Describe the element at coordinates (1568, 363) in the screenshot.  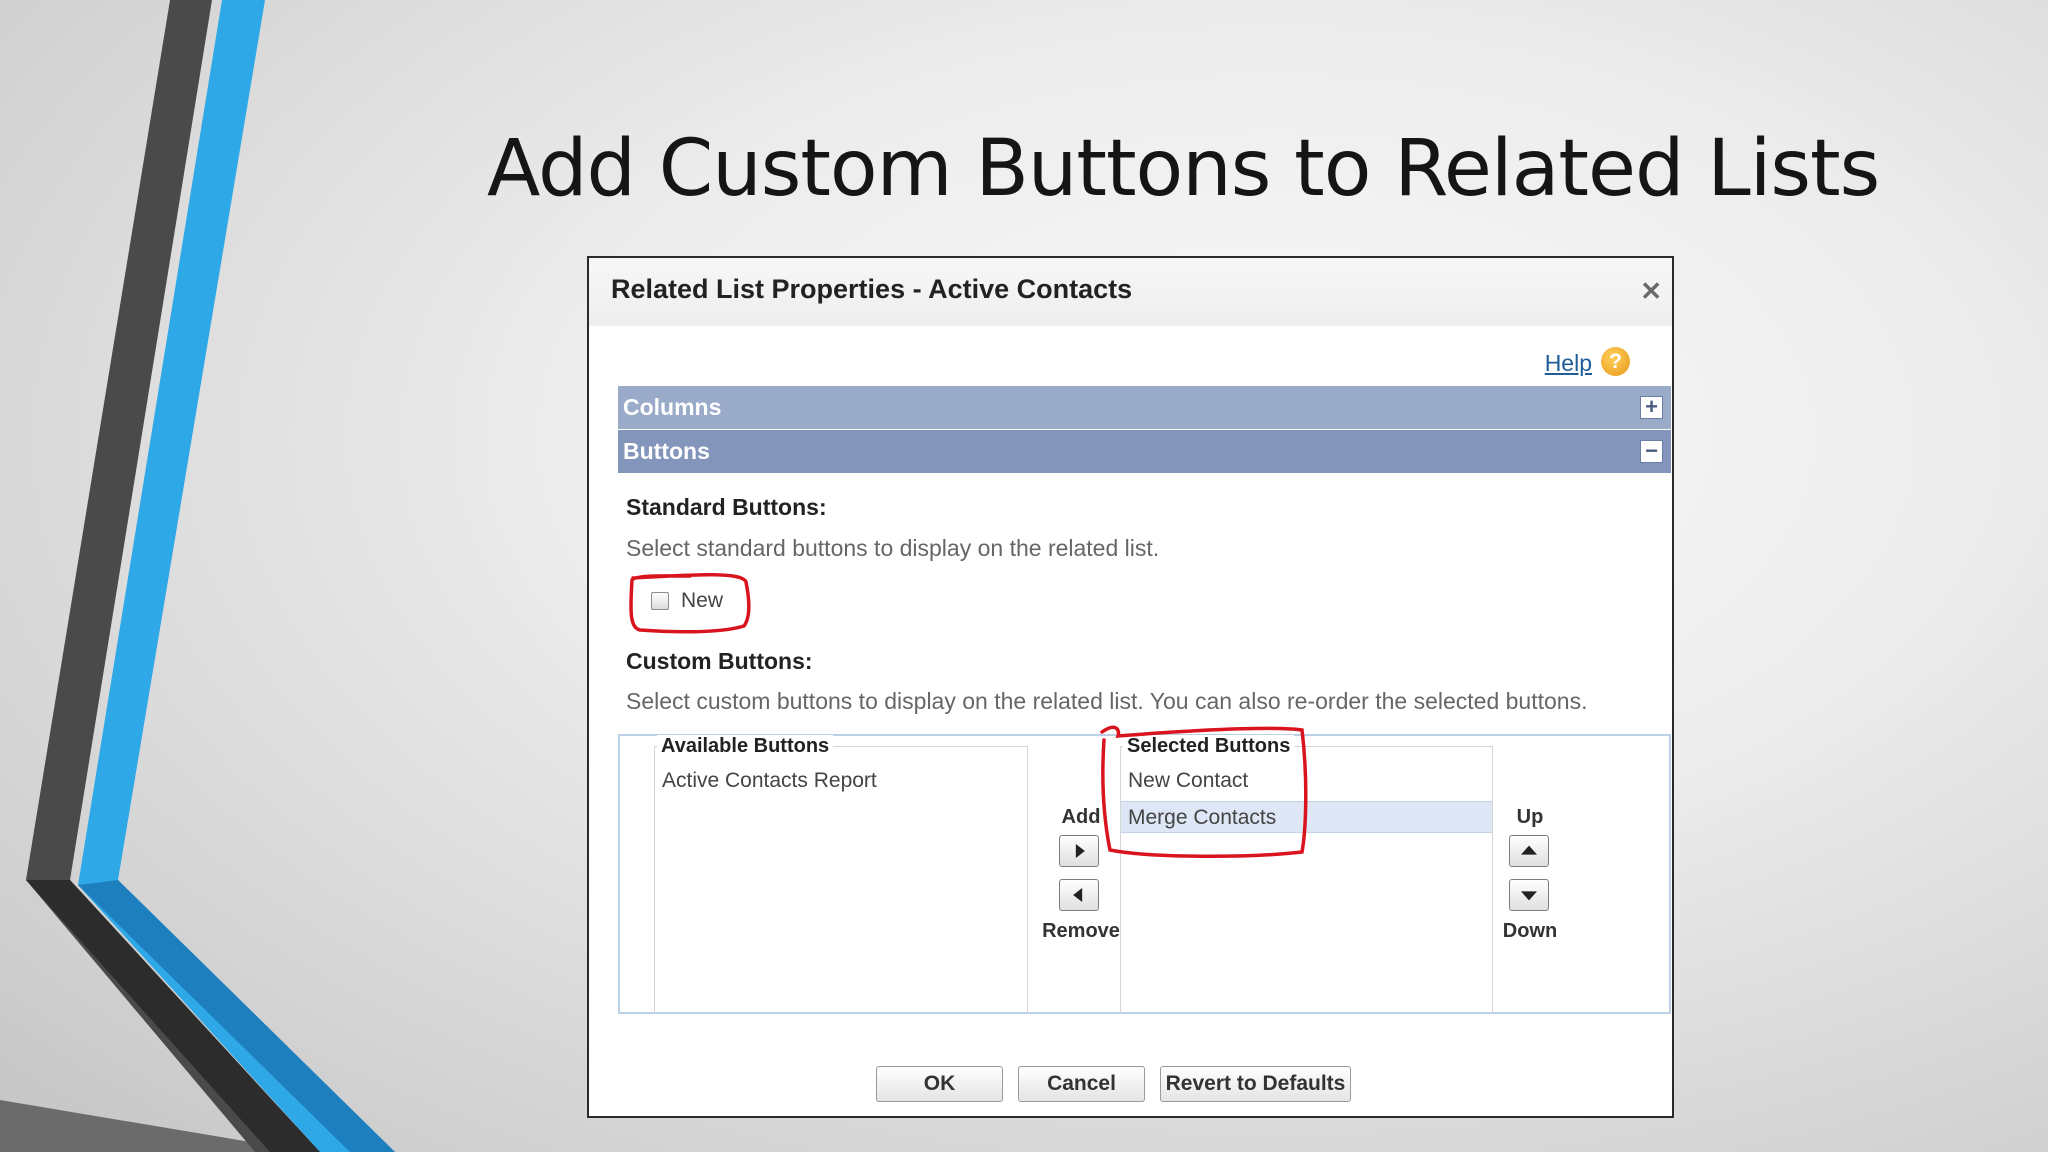
I see `help-link: Help` at that location.